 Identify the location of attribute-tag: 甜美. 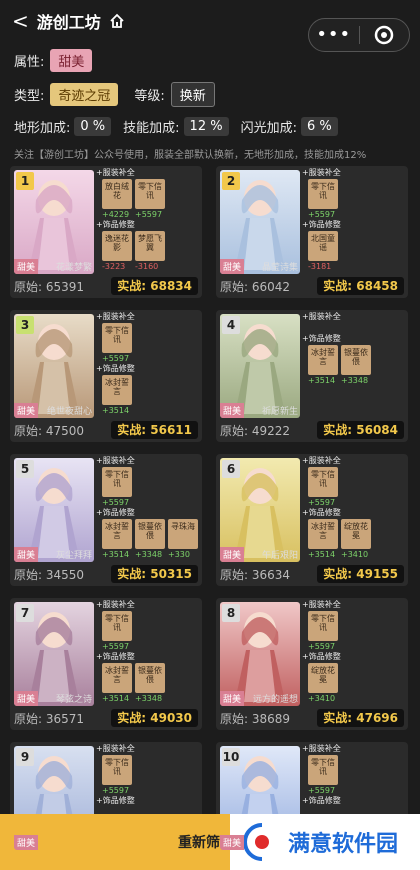
(71, 60).